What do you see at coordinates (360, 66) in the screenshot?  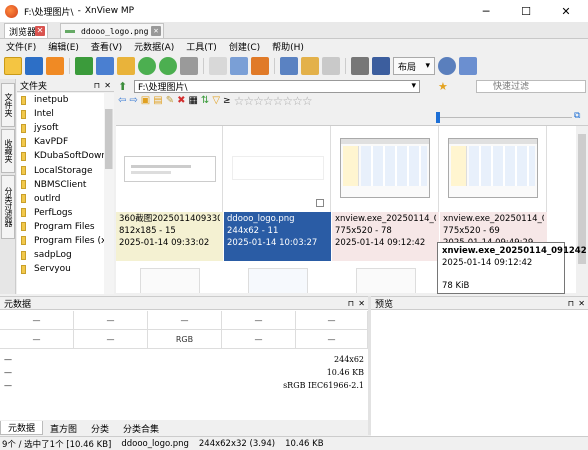 I see `print-icon` at bounding box center [360, 66].